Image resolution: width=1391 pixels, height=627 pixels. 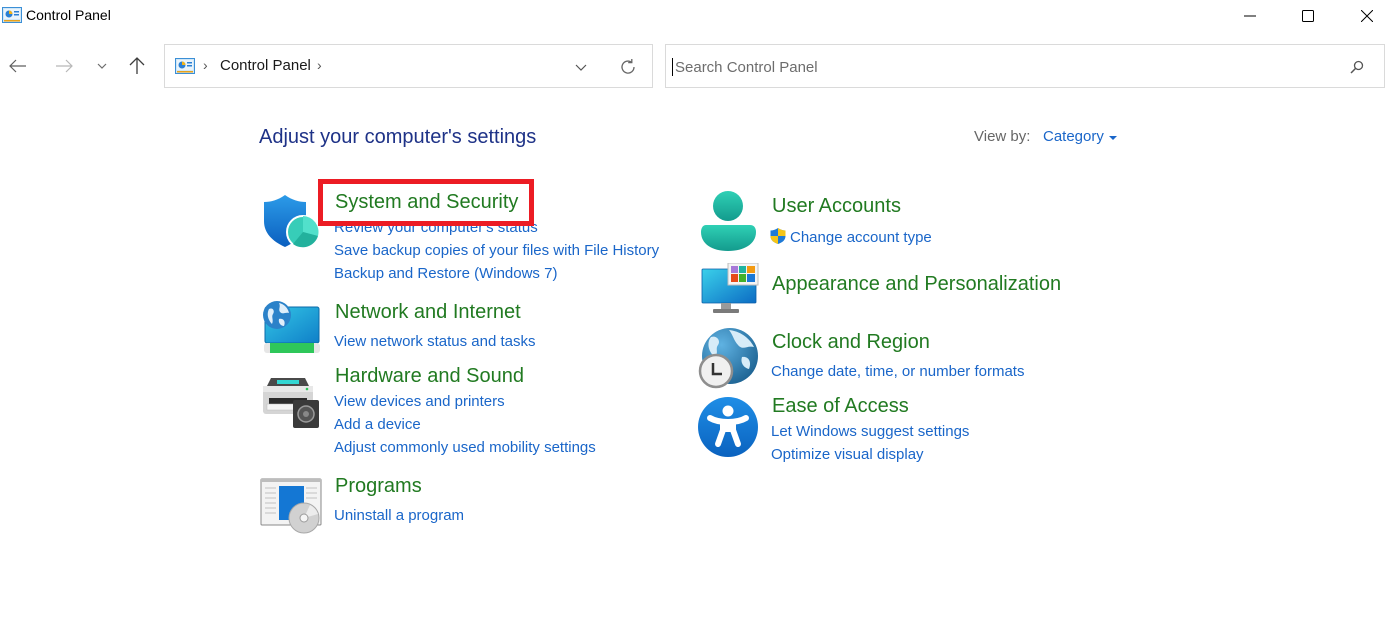 I want to click on arrow-up-icon, so click(x=137, y=65).